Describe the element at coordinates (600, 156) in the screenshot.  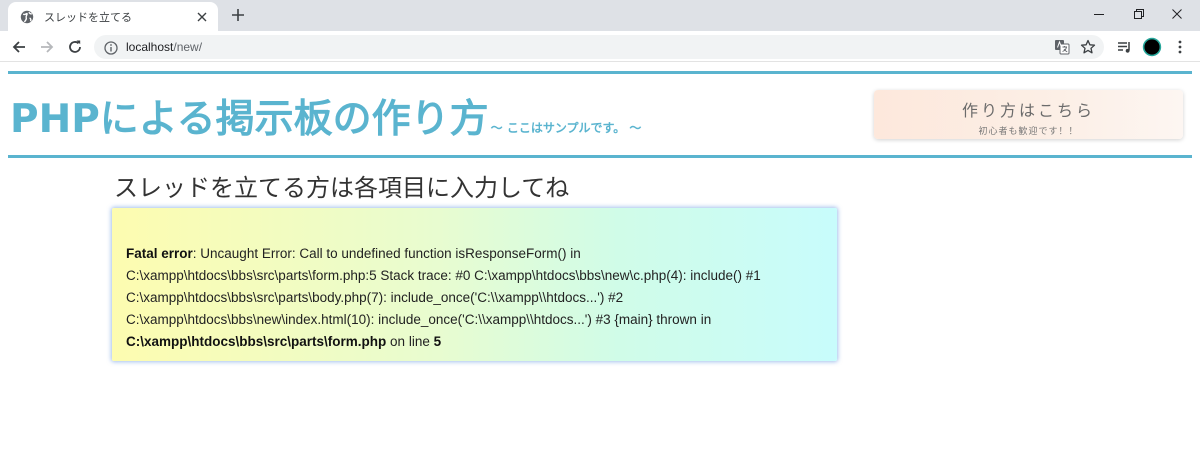
I see `header-bottom-rule` at that location.